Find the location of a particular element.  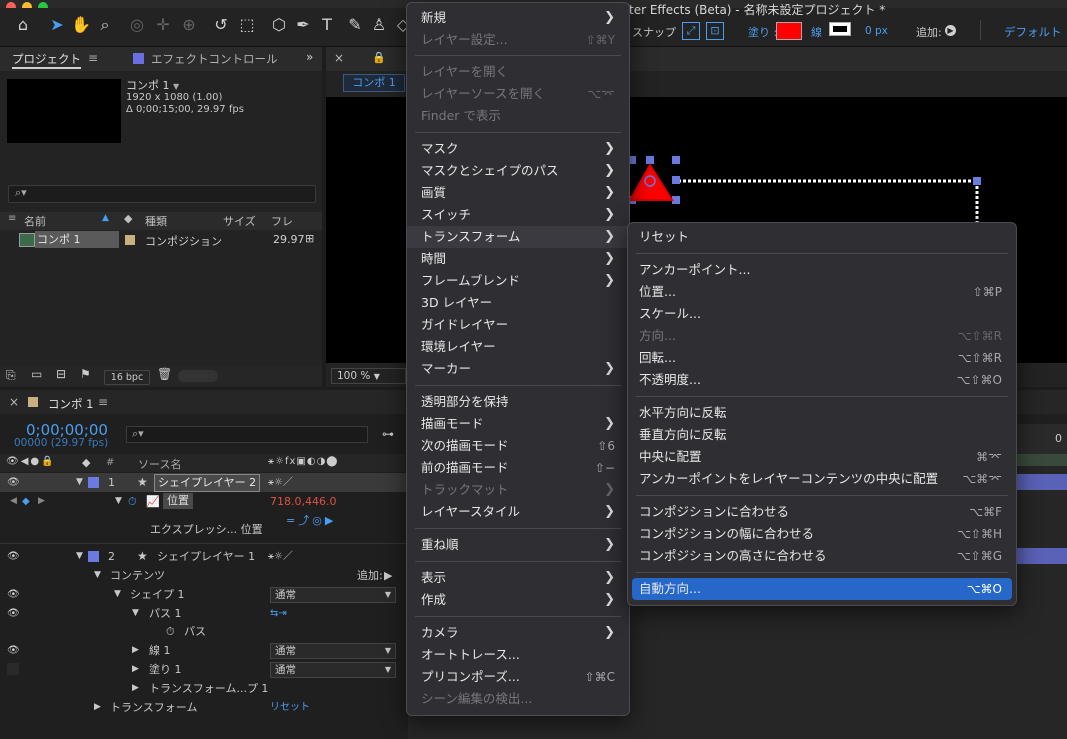

stroke-color-swatch is located at coordinates (840, 29).